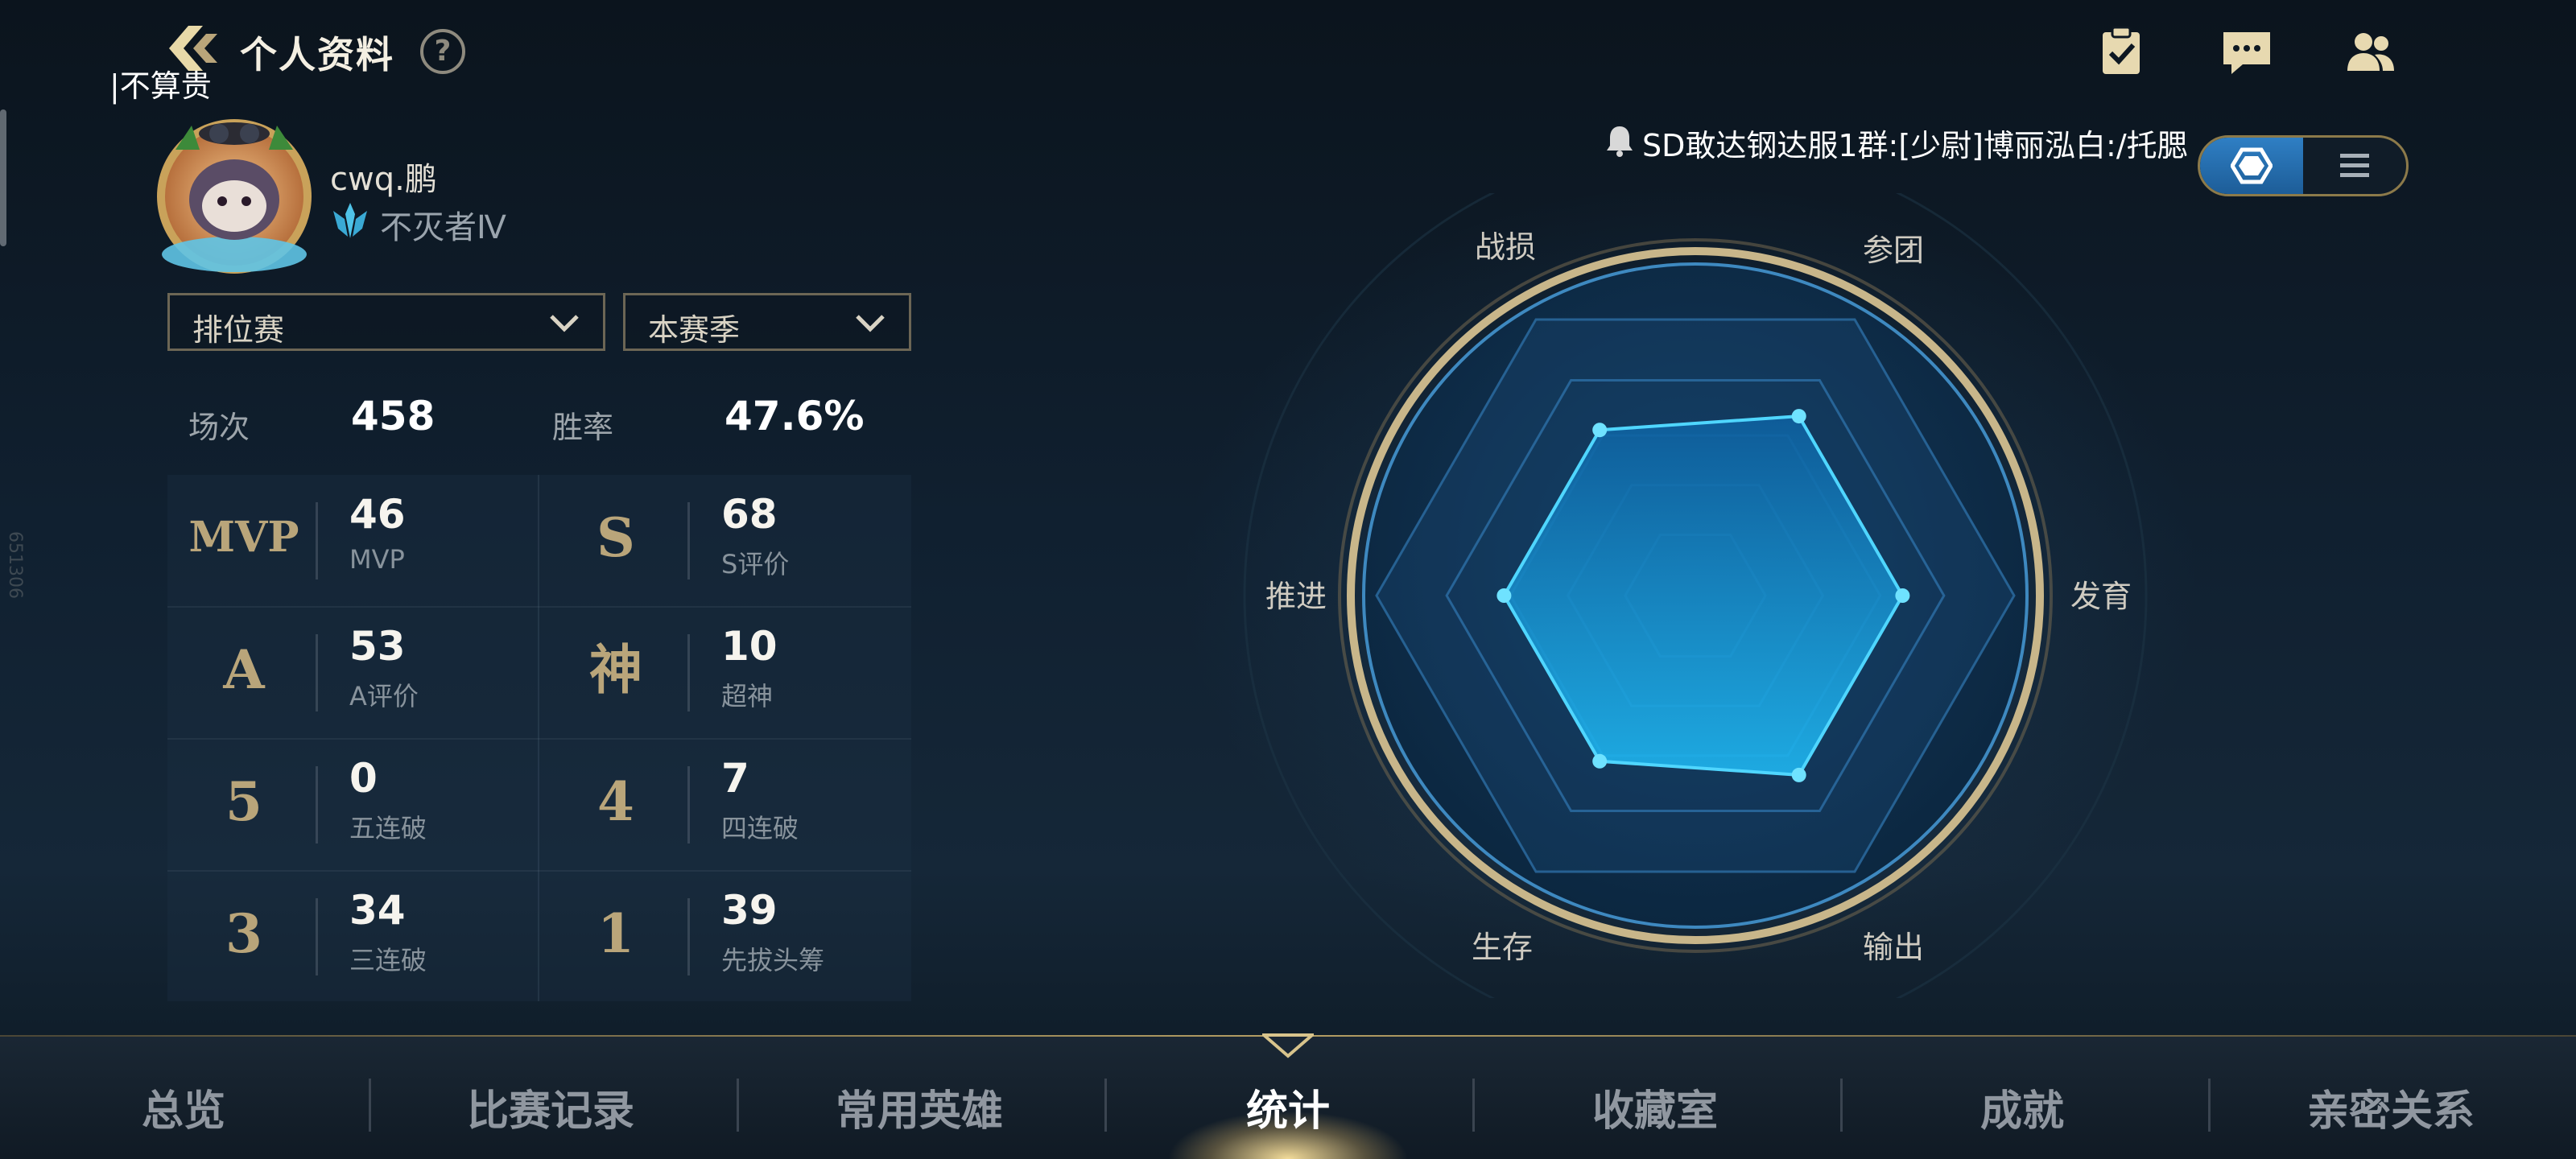 This screenshot has width=2576, height=1159. I want to click on stat-value: 68, so click(749, 514).